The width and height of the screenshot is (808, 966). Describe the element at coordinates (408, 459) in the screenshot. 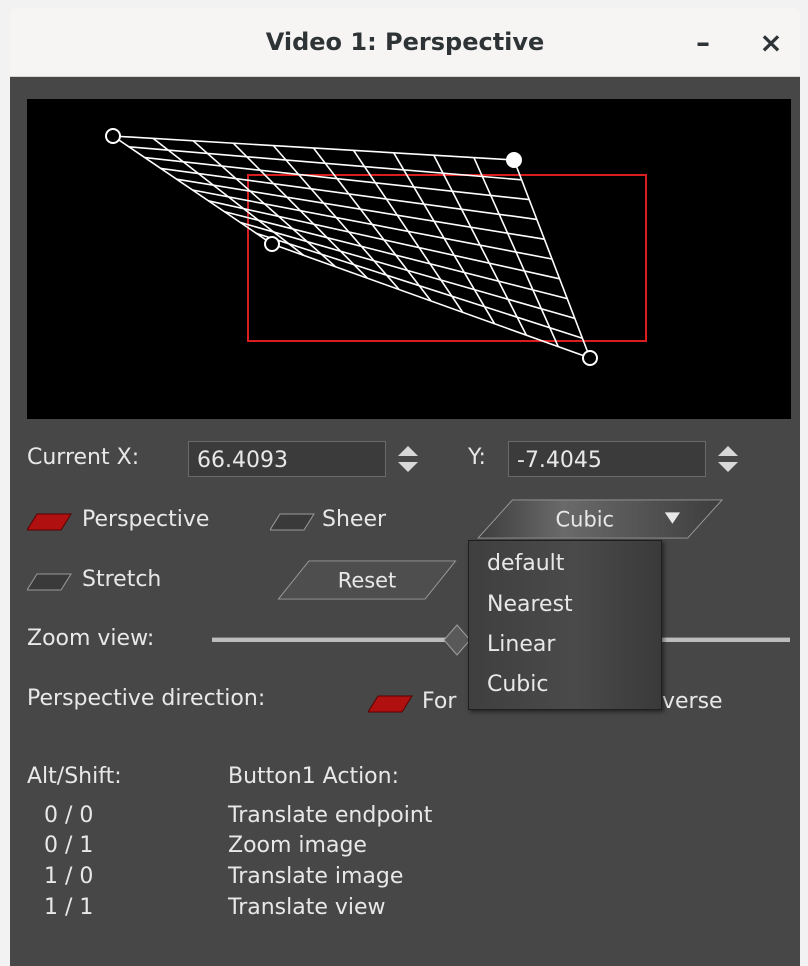

I see `x-spinner-icon` at that location.